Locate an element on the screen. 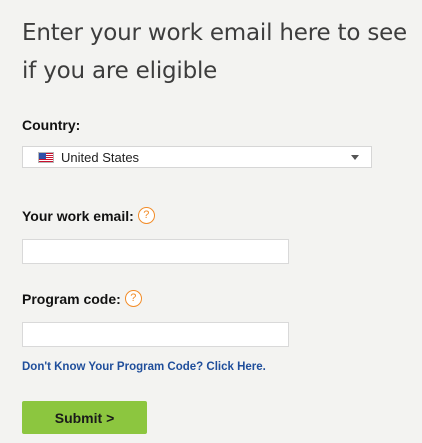  program-code-input is located at coordinates (155, 334).